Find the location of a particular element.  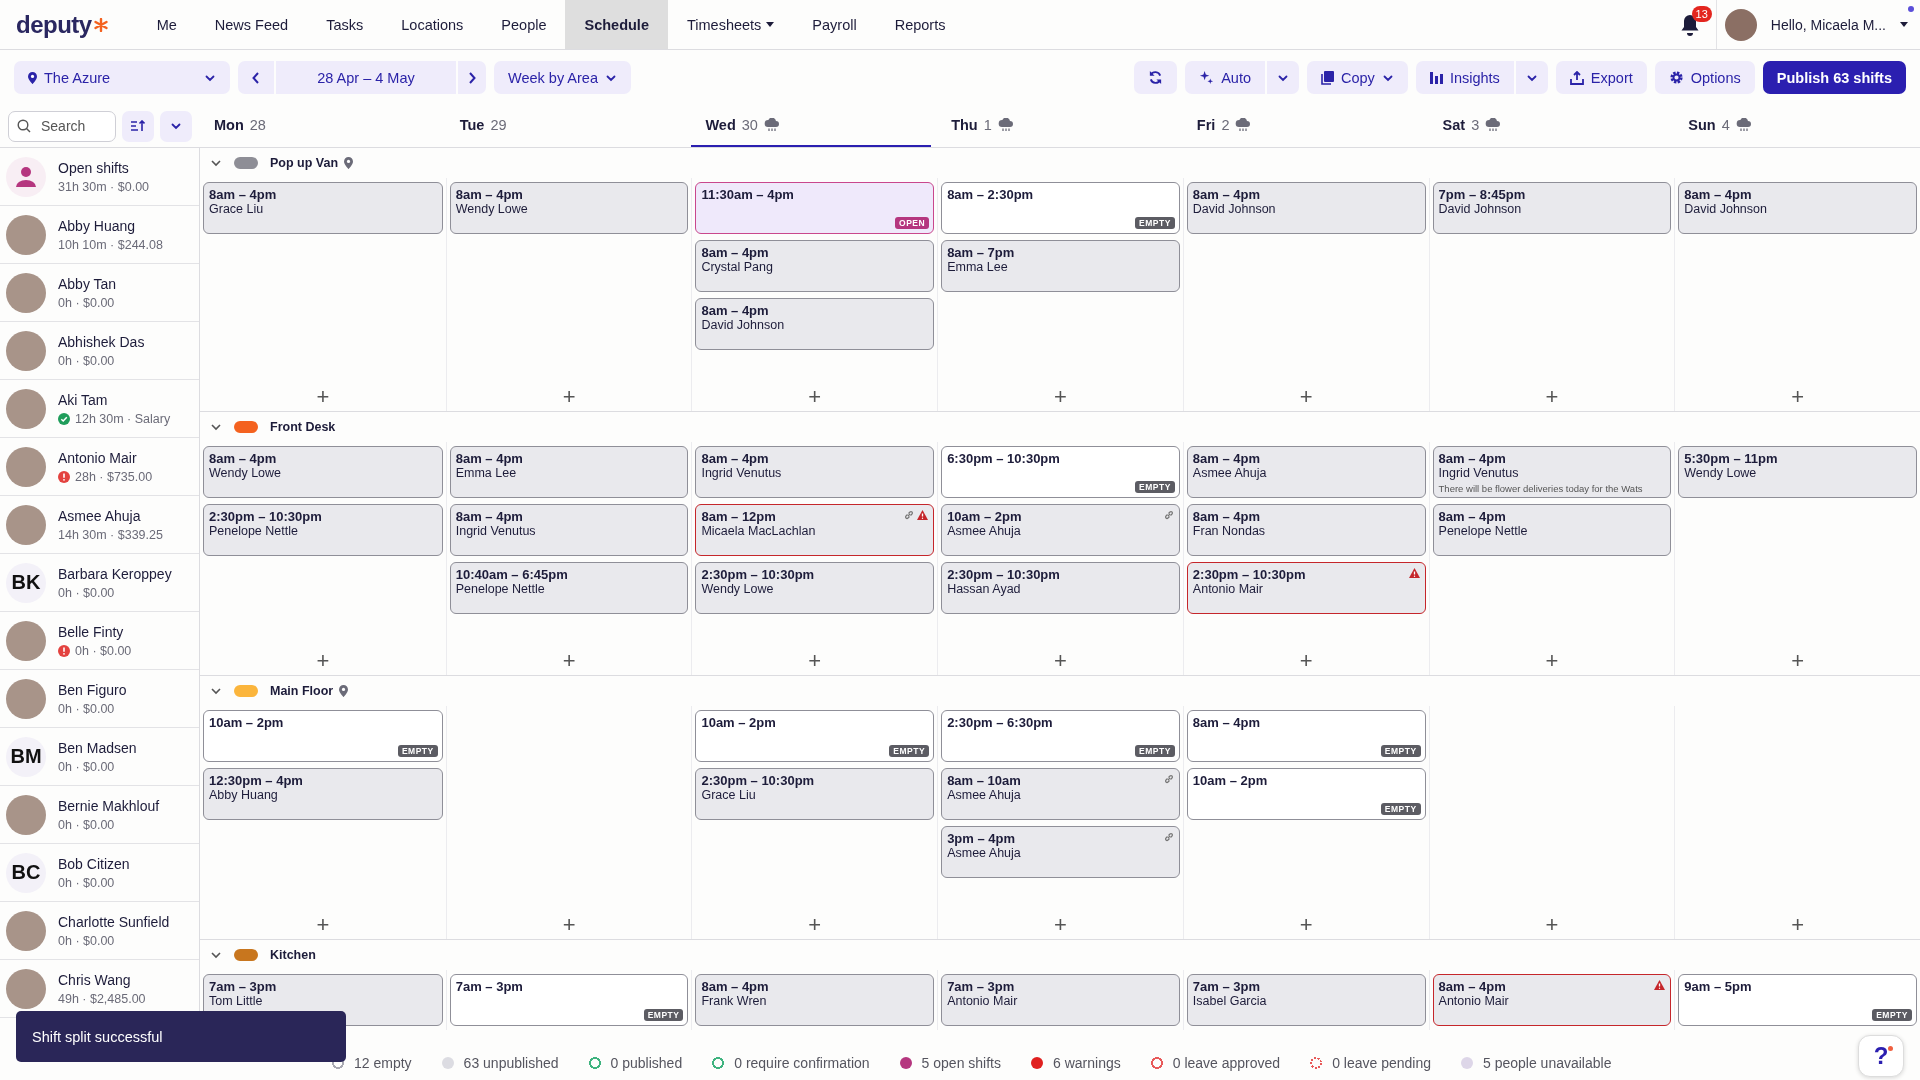

nav-tab: People is located at coordinates (524, 24).